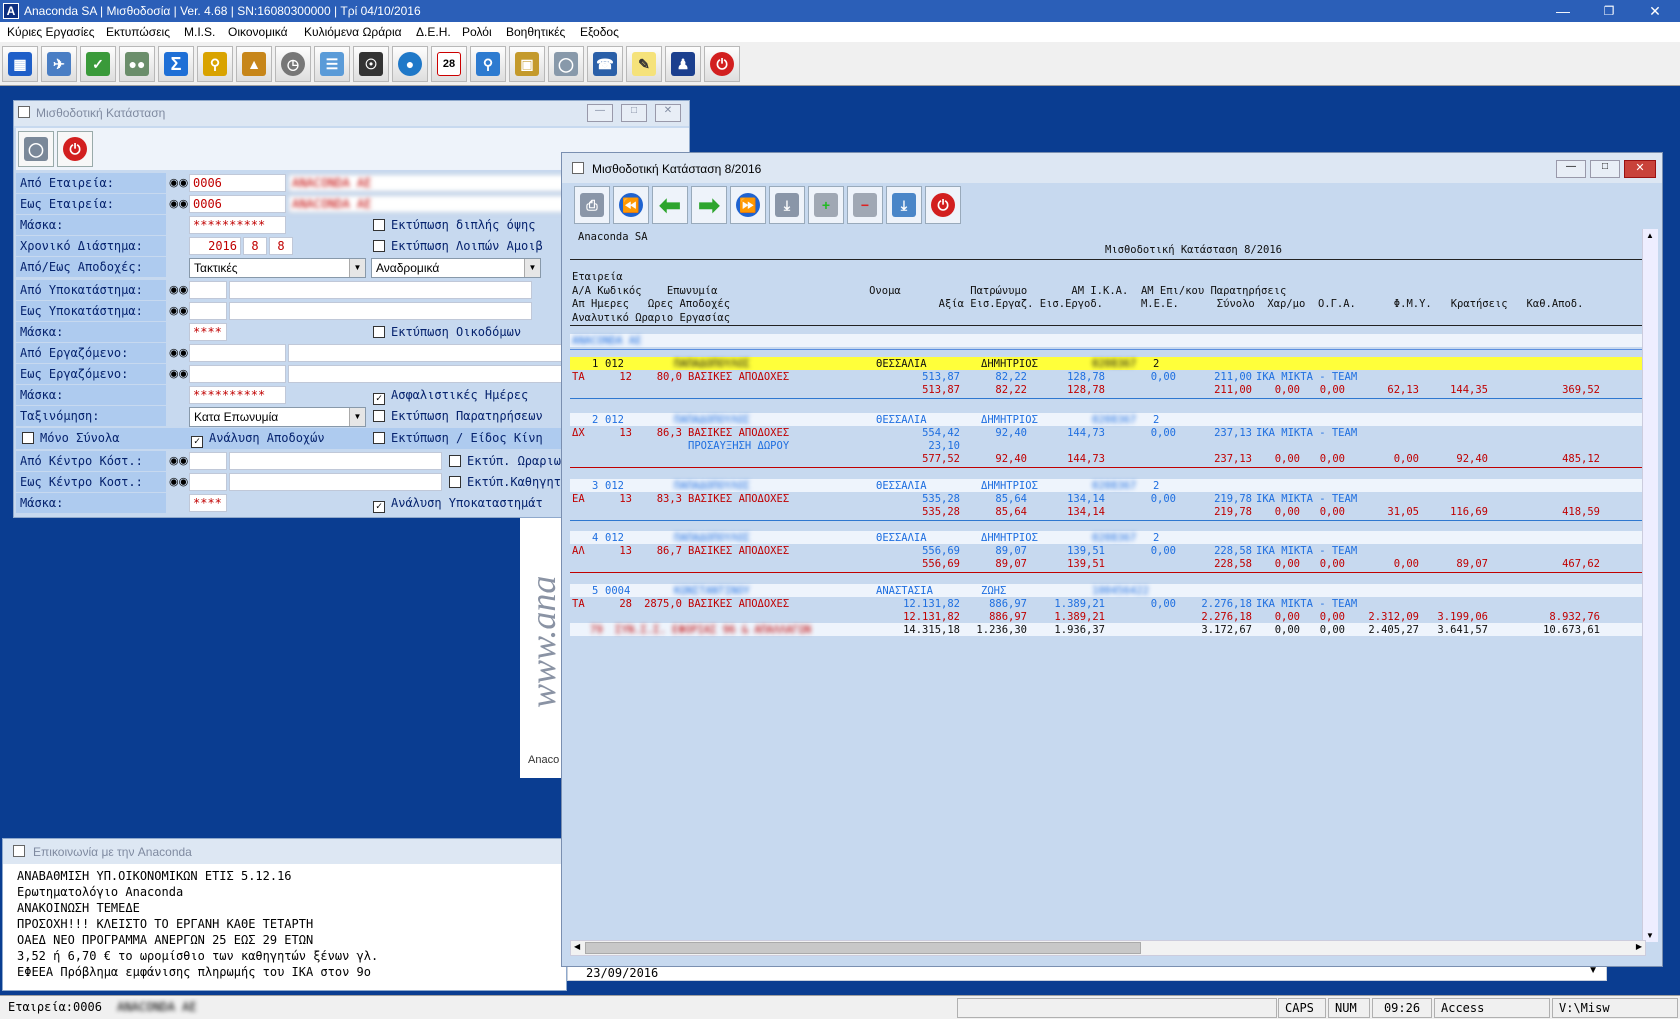 The width and height of the screenshot is (1680, 1019). Describe the element at coordinates (1609, 11) in the screenshot. I see `restore-button: ❐` at that location.